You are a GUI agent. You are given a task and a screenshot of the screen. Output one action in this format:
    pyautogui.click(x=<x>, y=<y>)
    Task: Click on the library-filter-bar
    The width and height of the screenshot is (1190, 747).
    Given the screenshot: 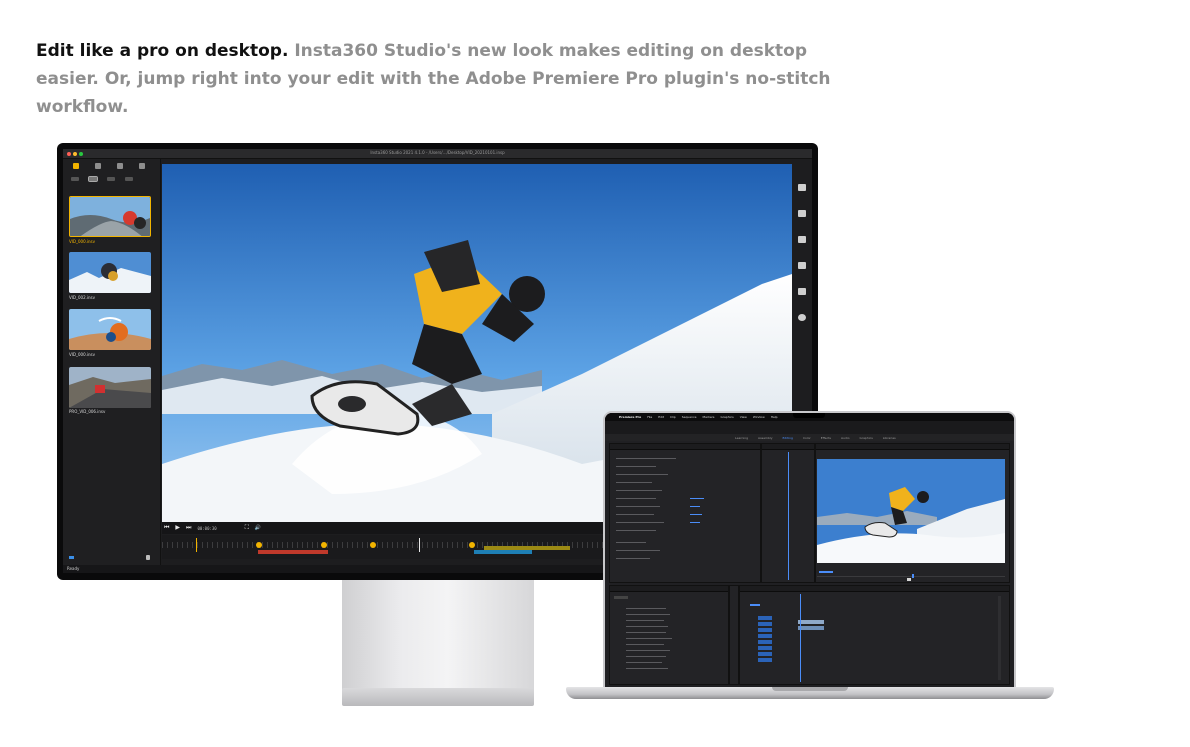 What is the action you would take?
    pyautogui.click(x=111, y=179)
    